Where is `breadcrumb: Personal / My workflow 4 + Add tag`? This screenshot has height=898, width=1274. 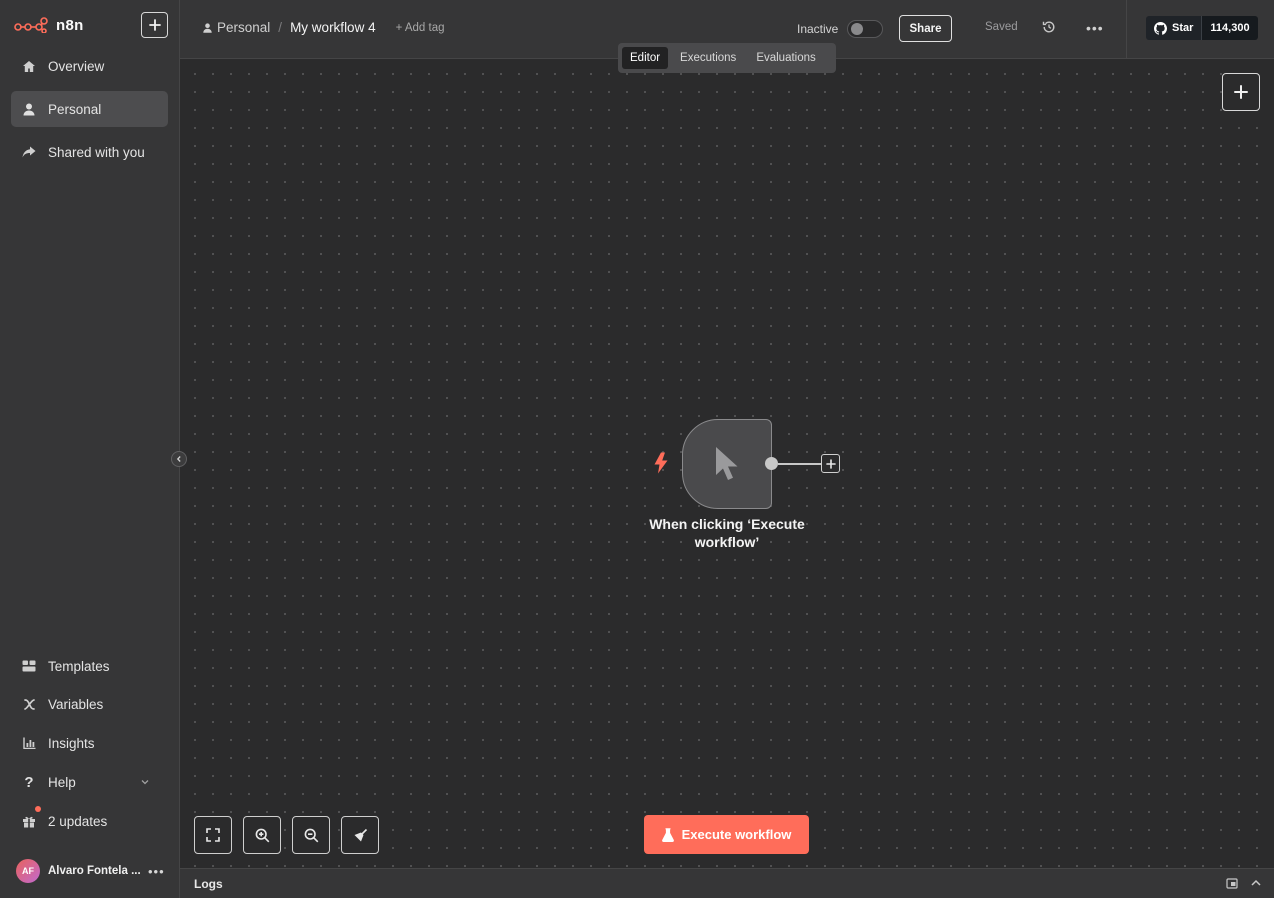 breadcrumb: Personal / My workflow 4 + Add tag is located at coordinates (324, 27).